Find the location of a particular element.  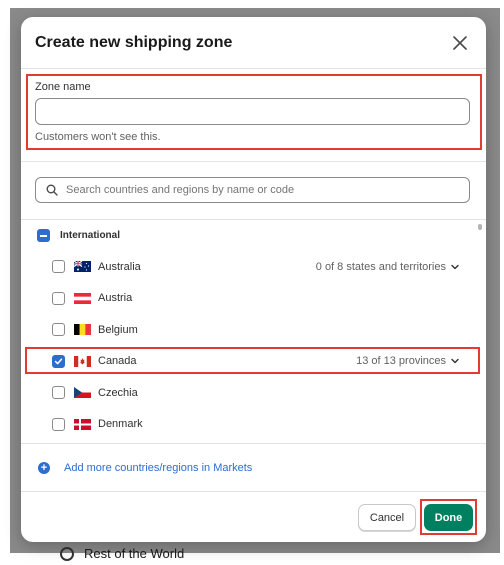

region-count: 13 of 13 provinces is located at coordinates (401, 361).